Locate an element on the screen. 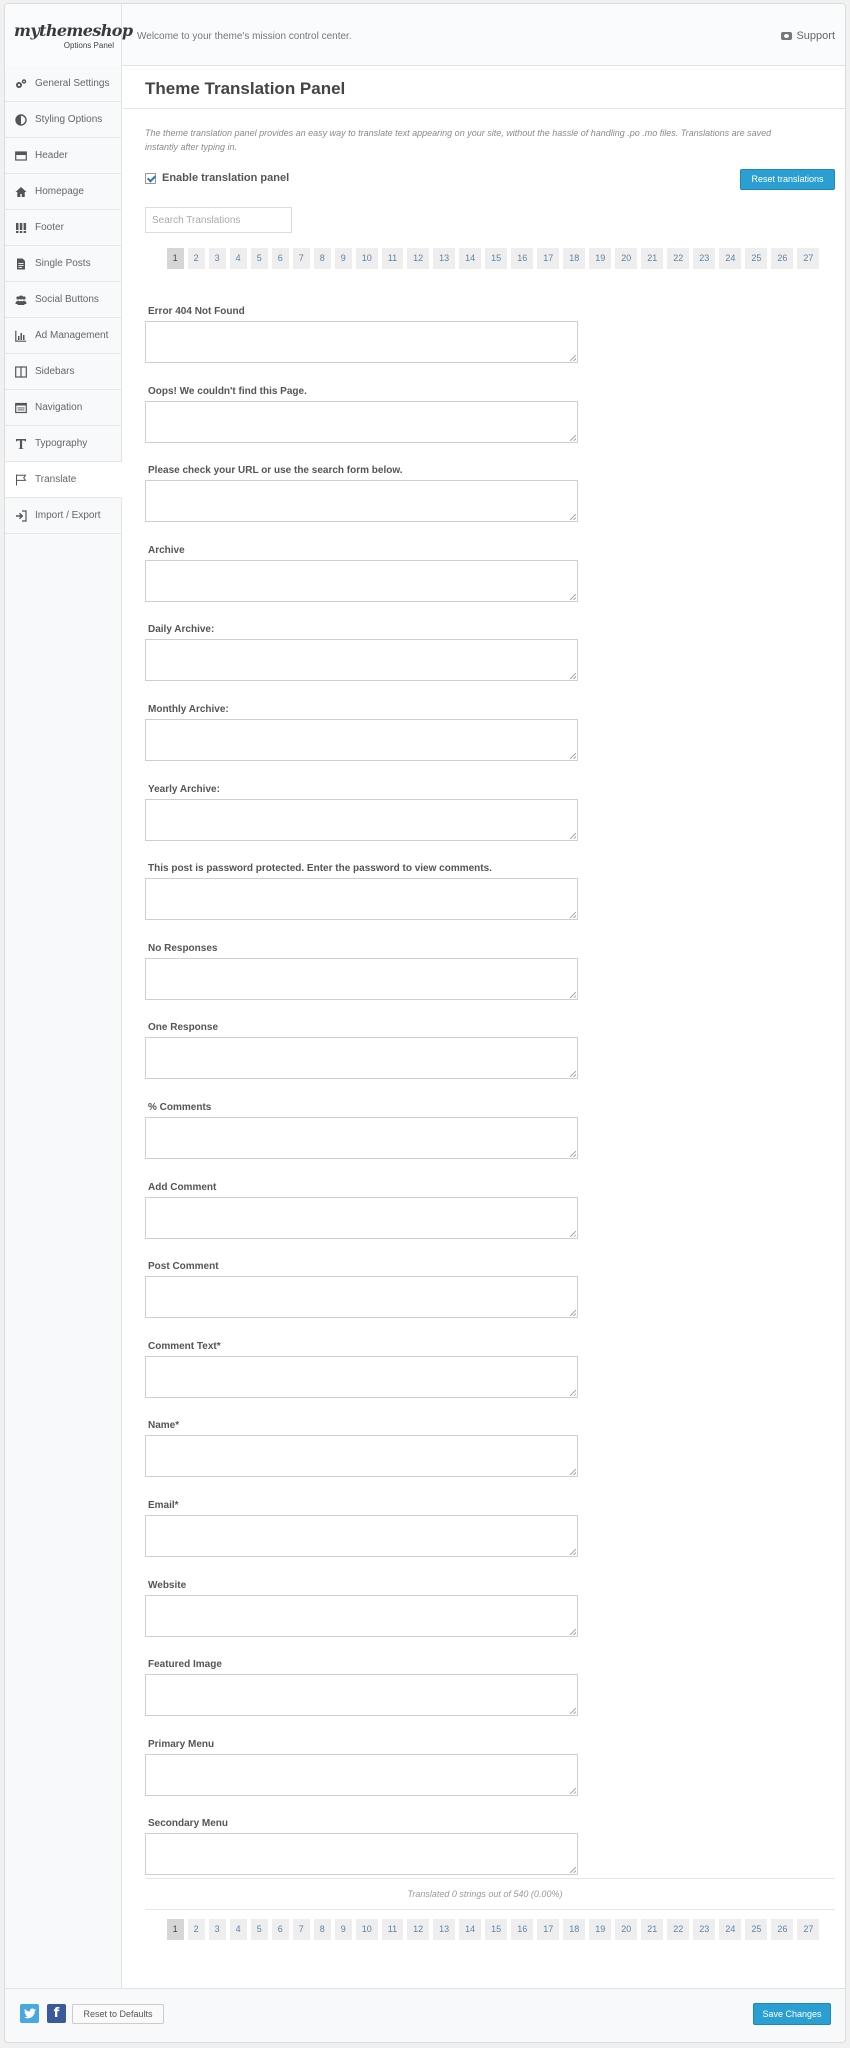 Image resolution: width=850 pixels, height=2048 pixels. enable-translation-checkbox is located at coordinates (150, 178).